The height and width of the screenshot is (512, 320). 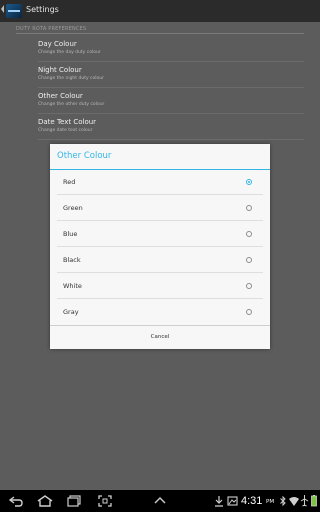 I want to click on system-navigation-bar: 4:31 PM, so click(x=160, y=501).